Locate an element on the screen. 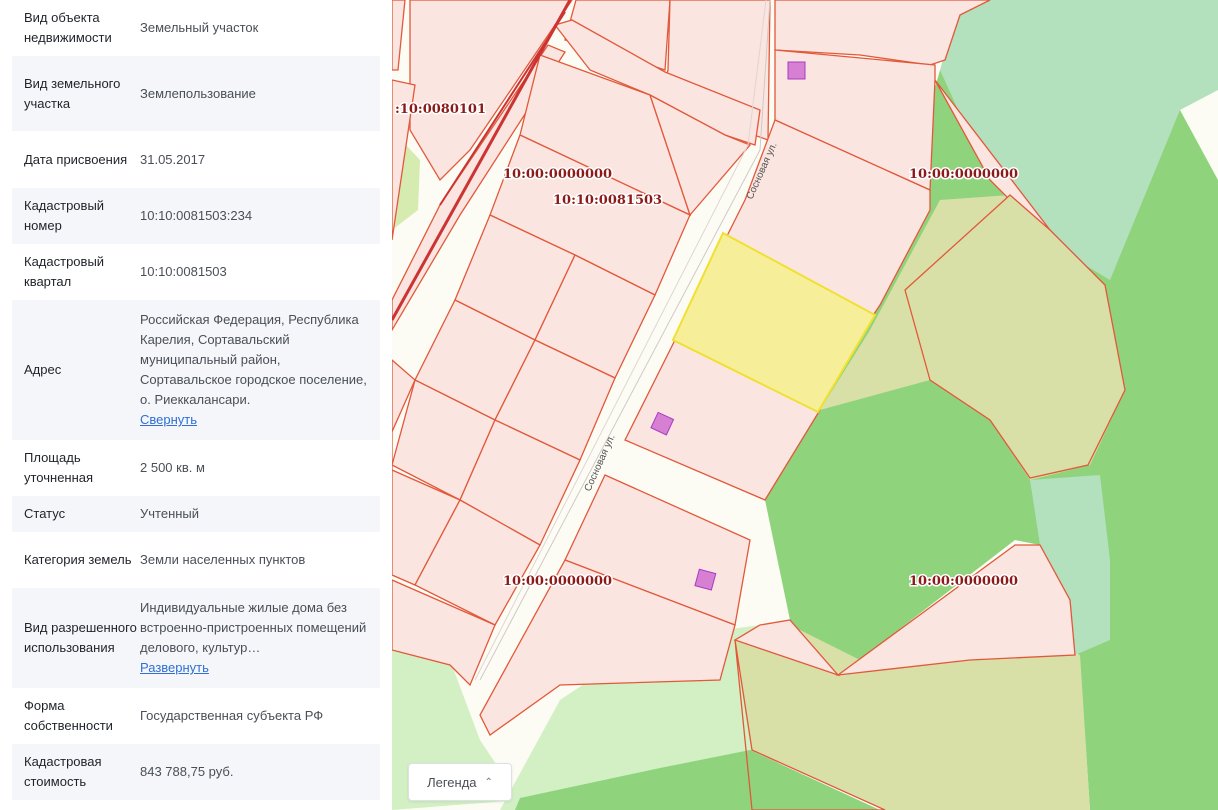 This screenshot has width=1218, height=810. cadastral-label: 10:10:0081503 is located at coordinates (607, 200).